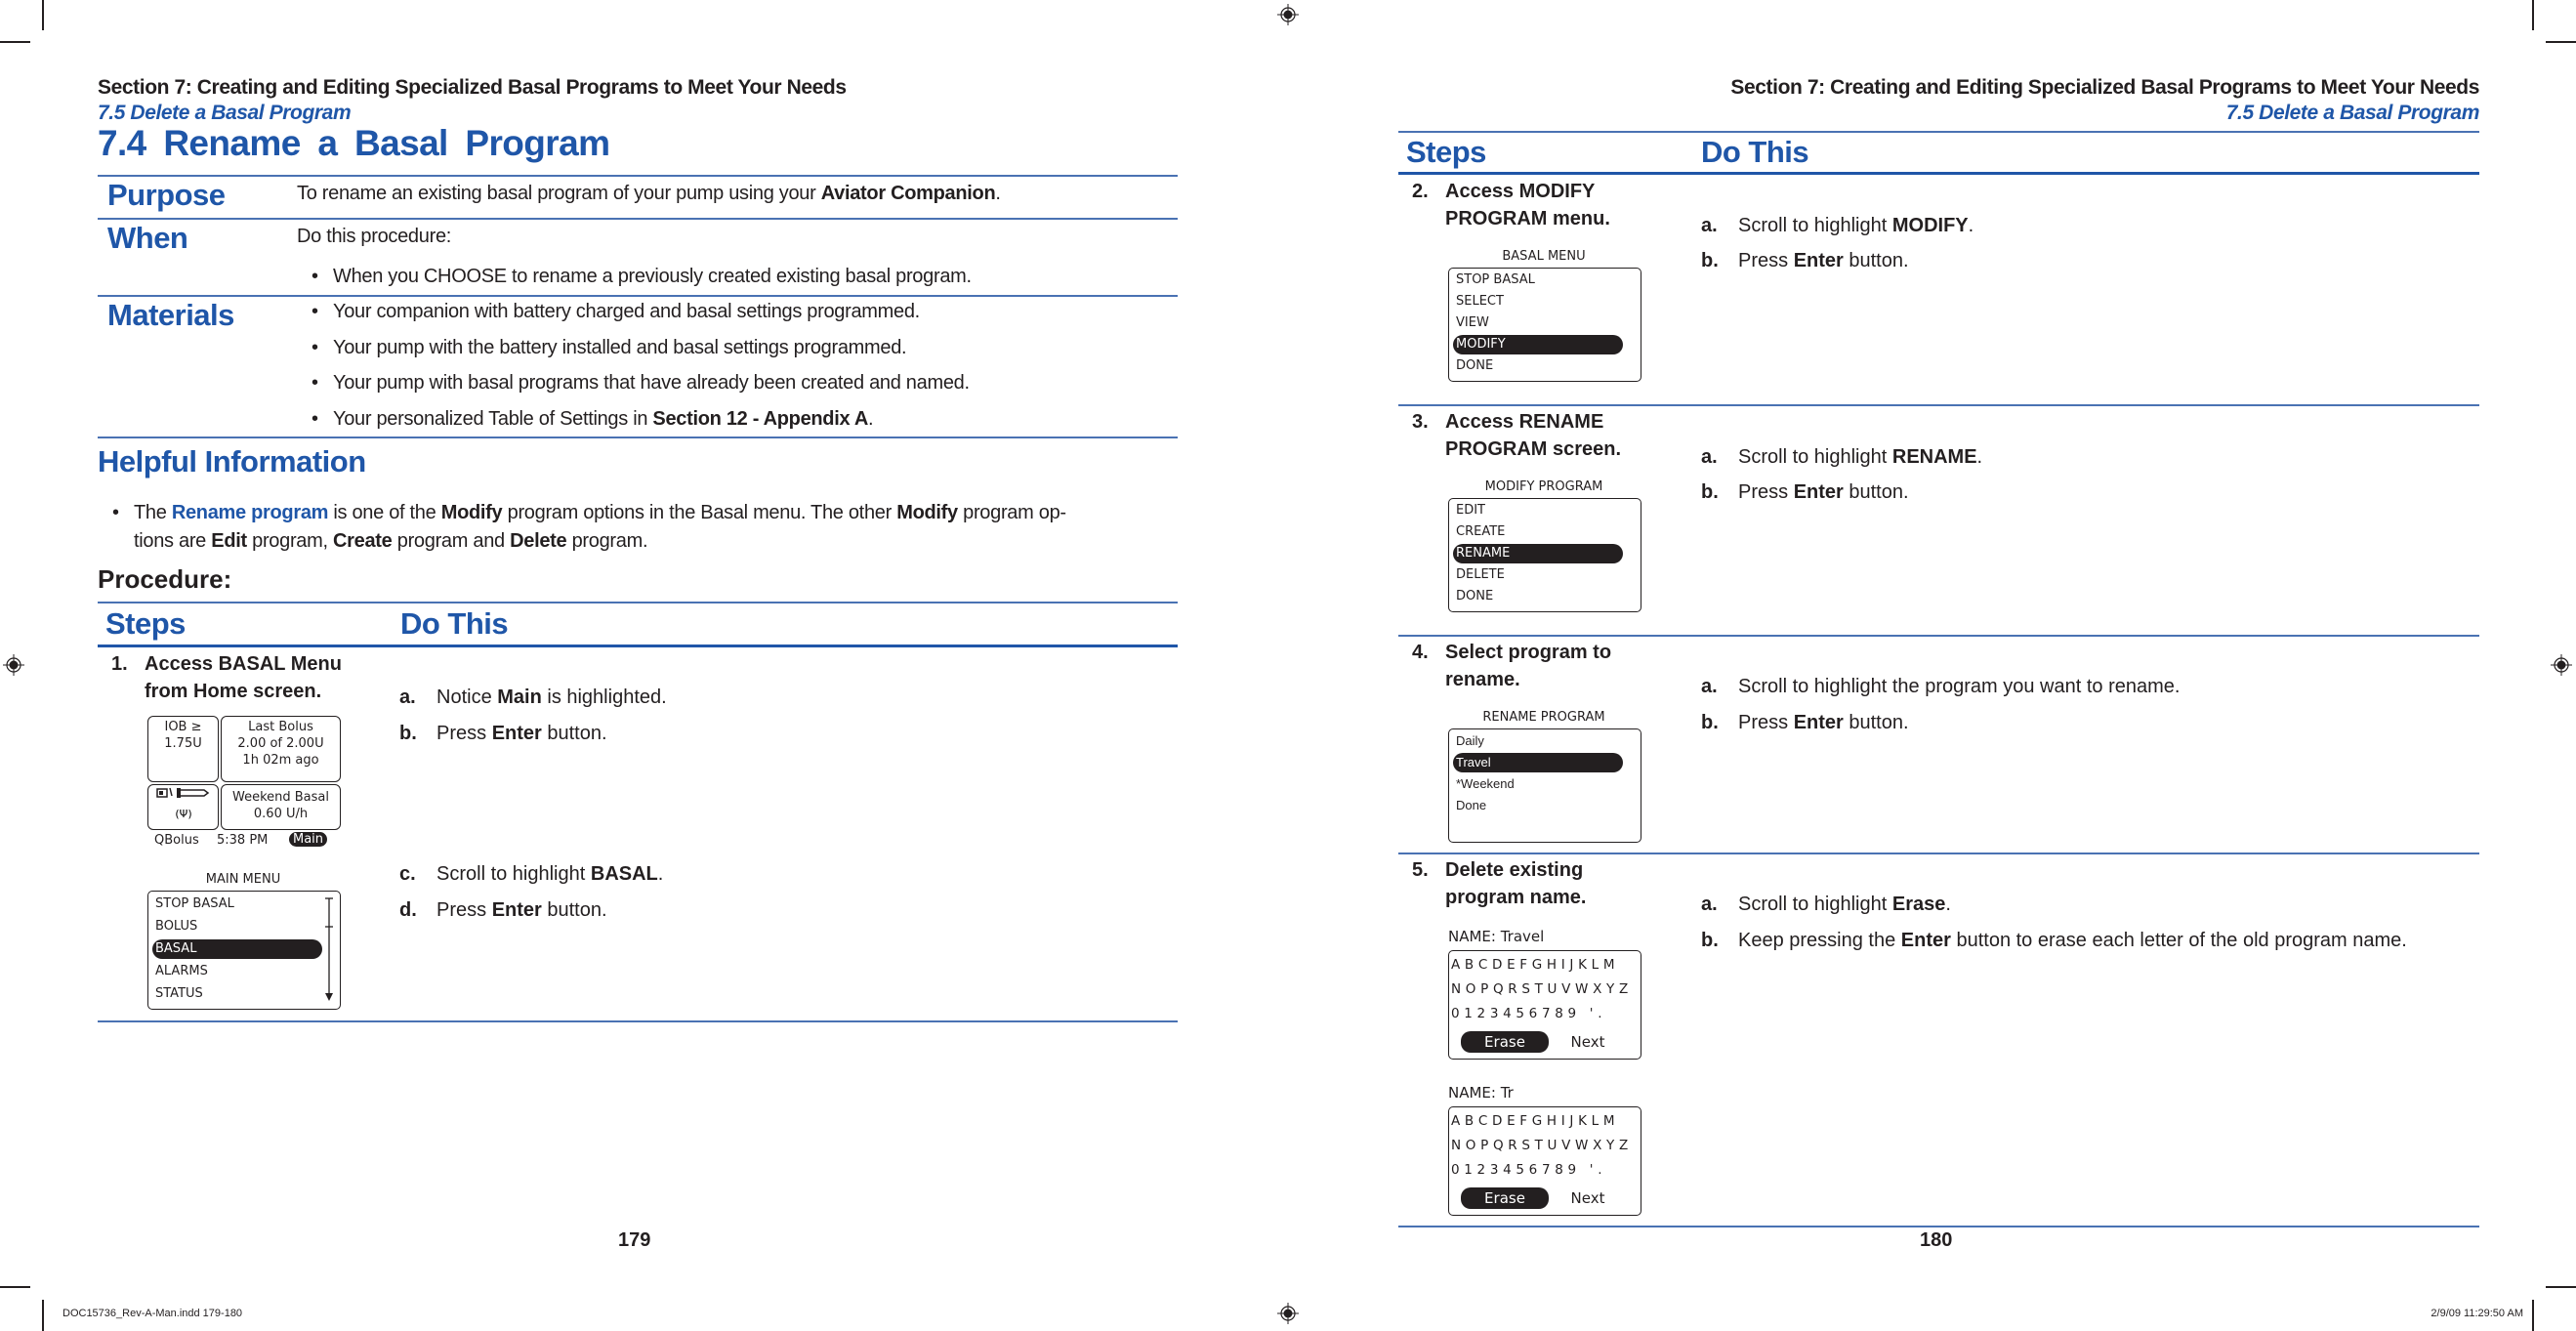 This screenshot has height=1331, width=2576. What do you see at coordinates (1842, 457) in the screenshot?
I see `action-item: a. Scroll to highlight RENAME.` at bounding box center [1842, 457].